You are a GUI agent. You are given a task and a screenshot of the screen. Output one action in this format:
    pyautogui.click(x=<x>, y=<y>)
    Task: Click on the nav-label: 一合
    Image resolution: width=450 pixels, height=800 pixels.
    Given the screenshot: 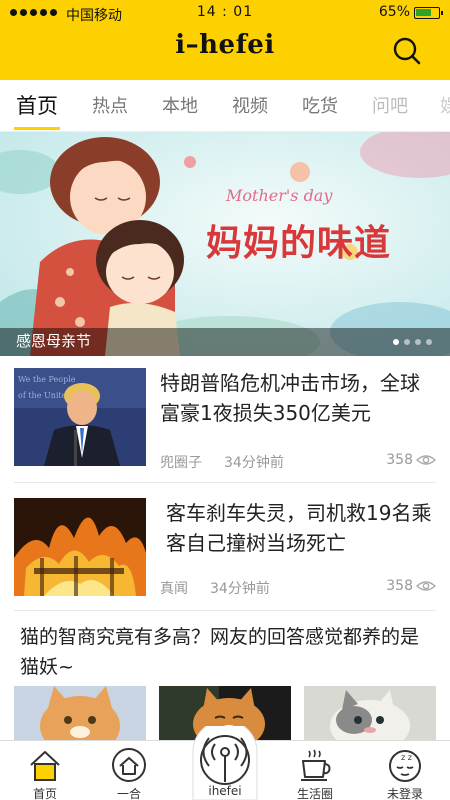 What is the action you would take?
    pyautogui.click(x=128, y=793)
    